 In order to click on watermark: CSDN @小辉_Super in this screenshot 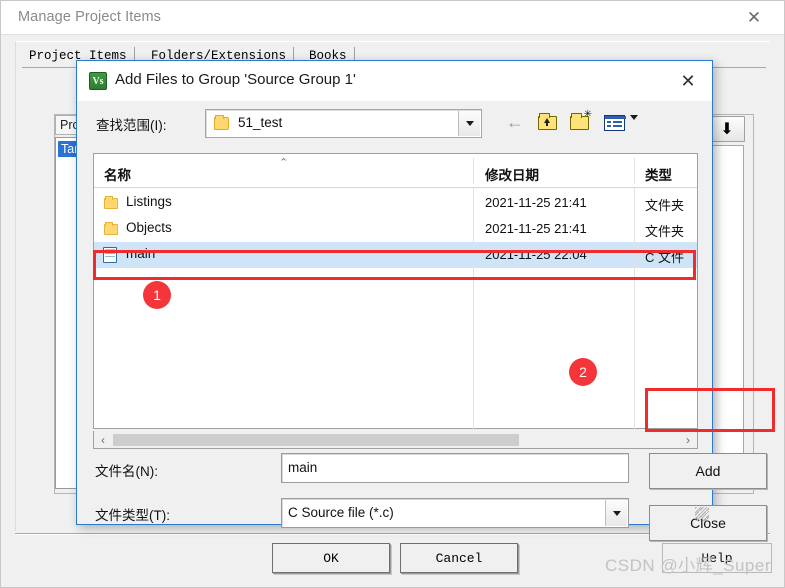, I will do `click(688, 565)`.